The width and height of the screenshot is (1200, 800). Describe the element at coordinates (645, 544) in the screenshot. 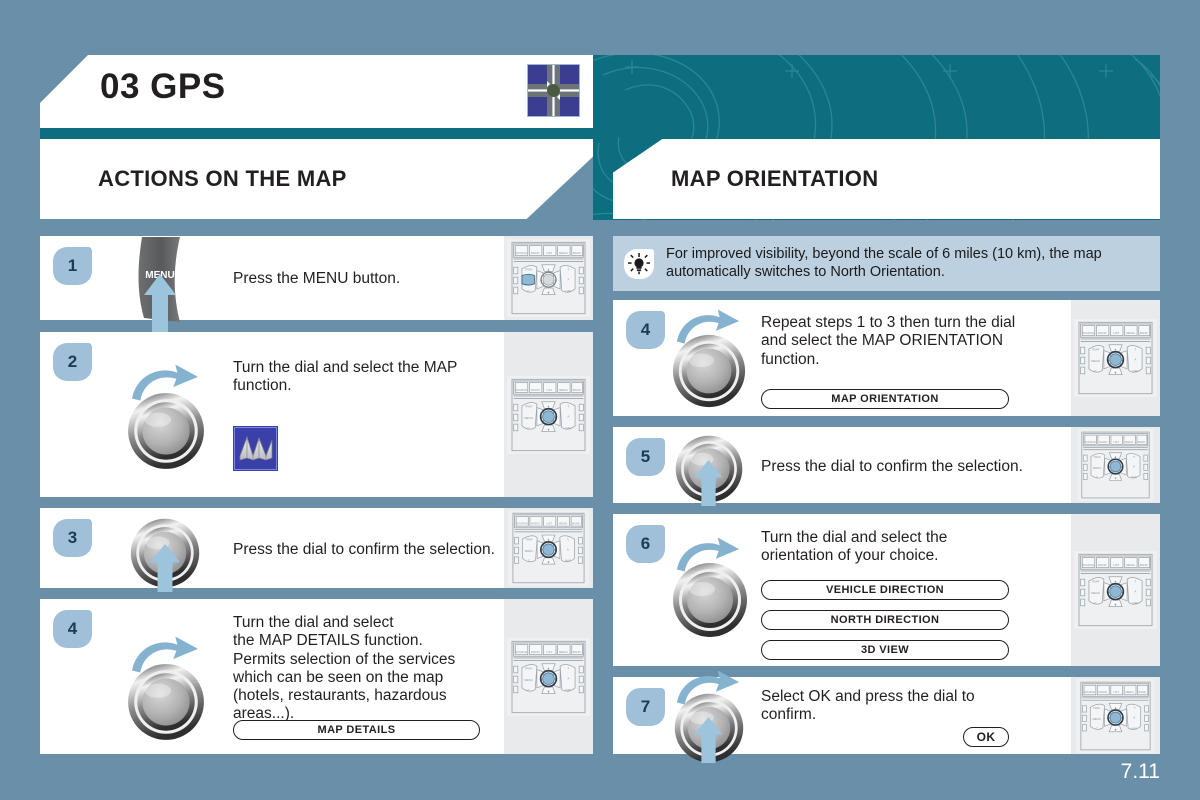

I see `step-number-badge: 6` at that location.